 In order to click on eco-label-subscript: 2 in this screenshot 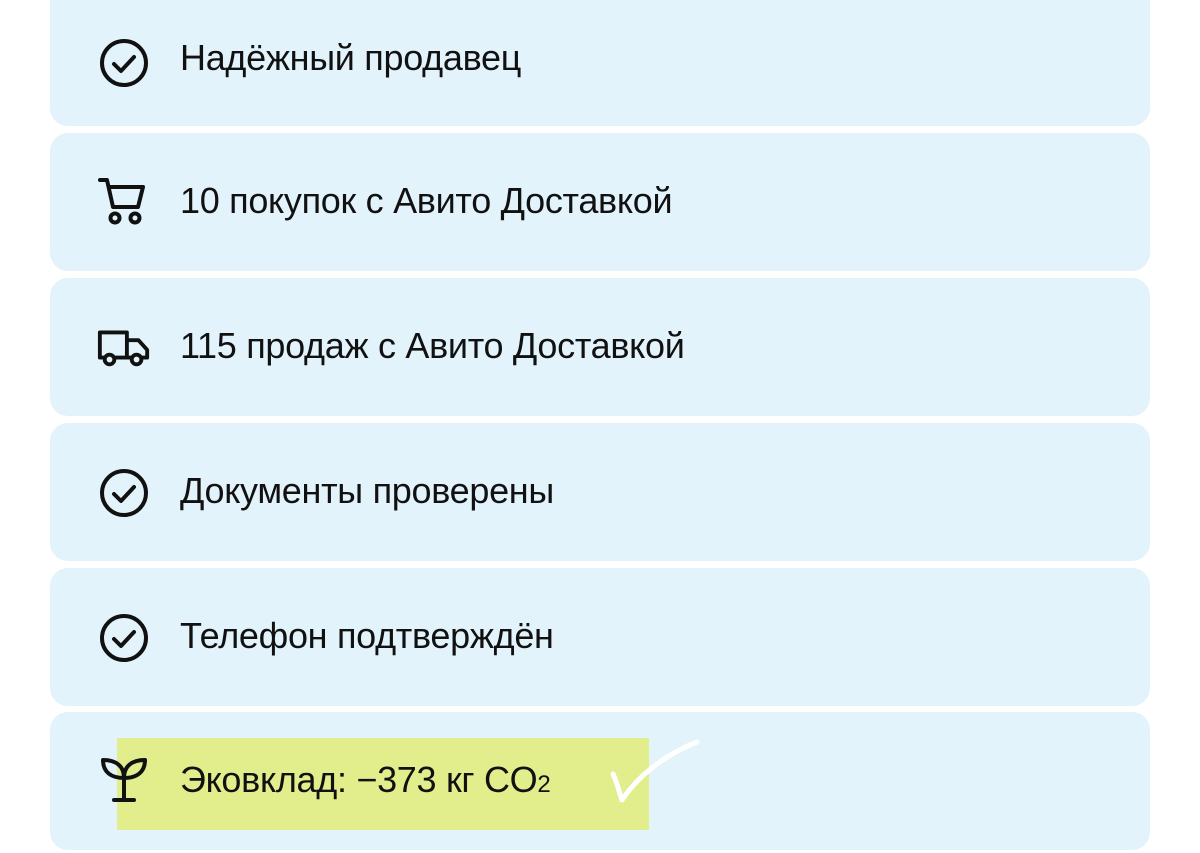, I will do `click(544, 784)`.